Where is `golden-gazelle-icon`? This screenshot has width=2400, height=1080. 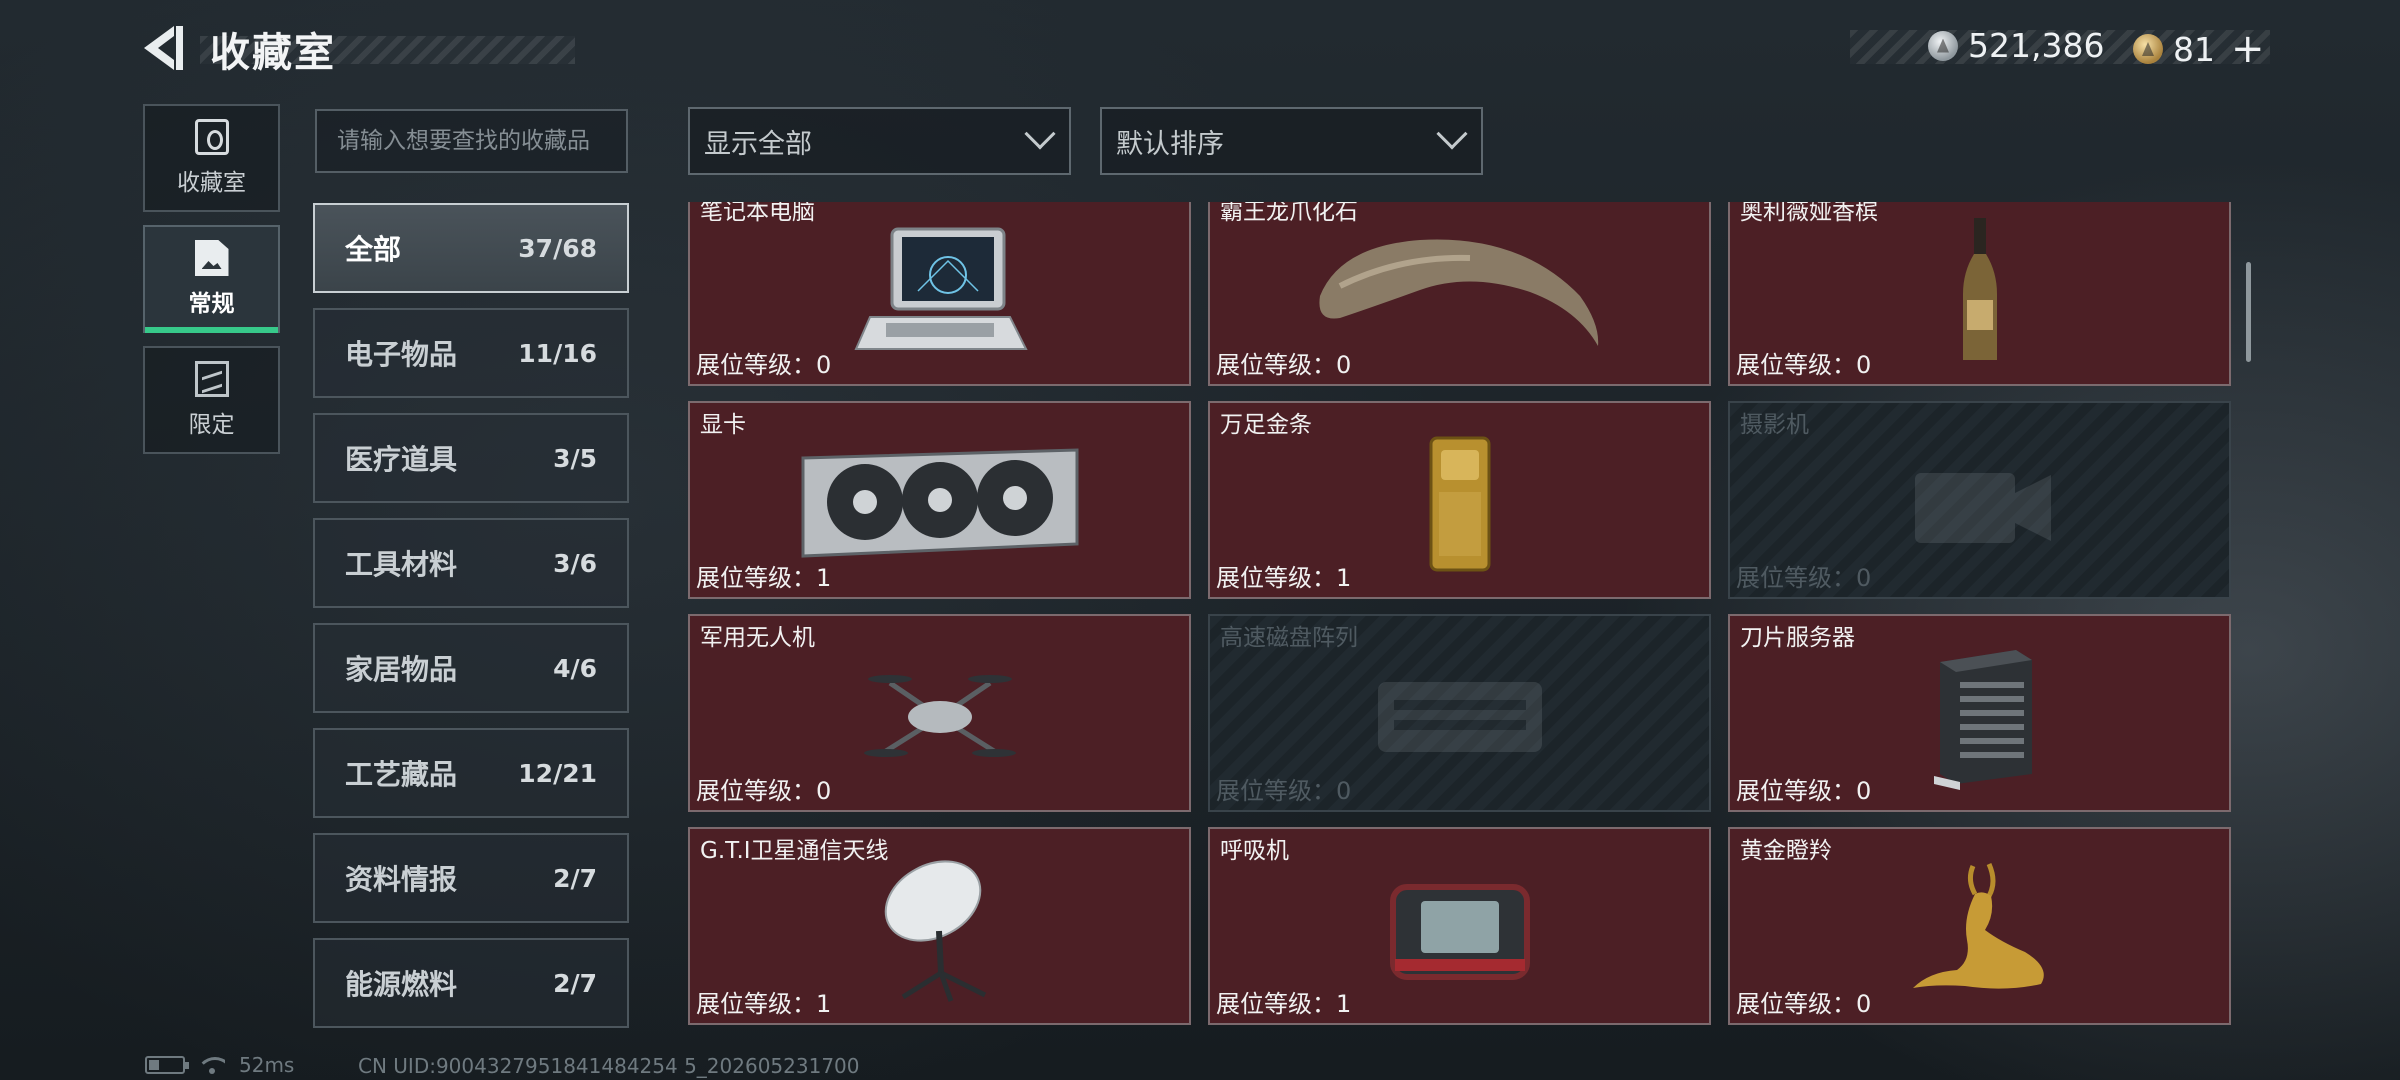
golden-gazelle-icon is located at coordinates (1978, 925).